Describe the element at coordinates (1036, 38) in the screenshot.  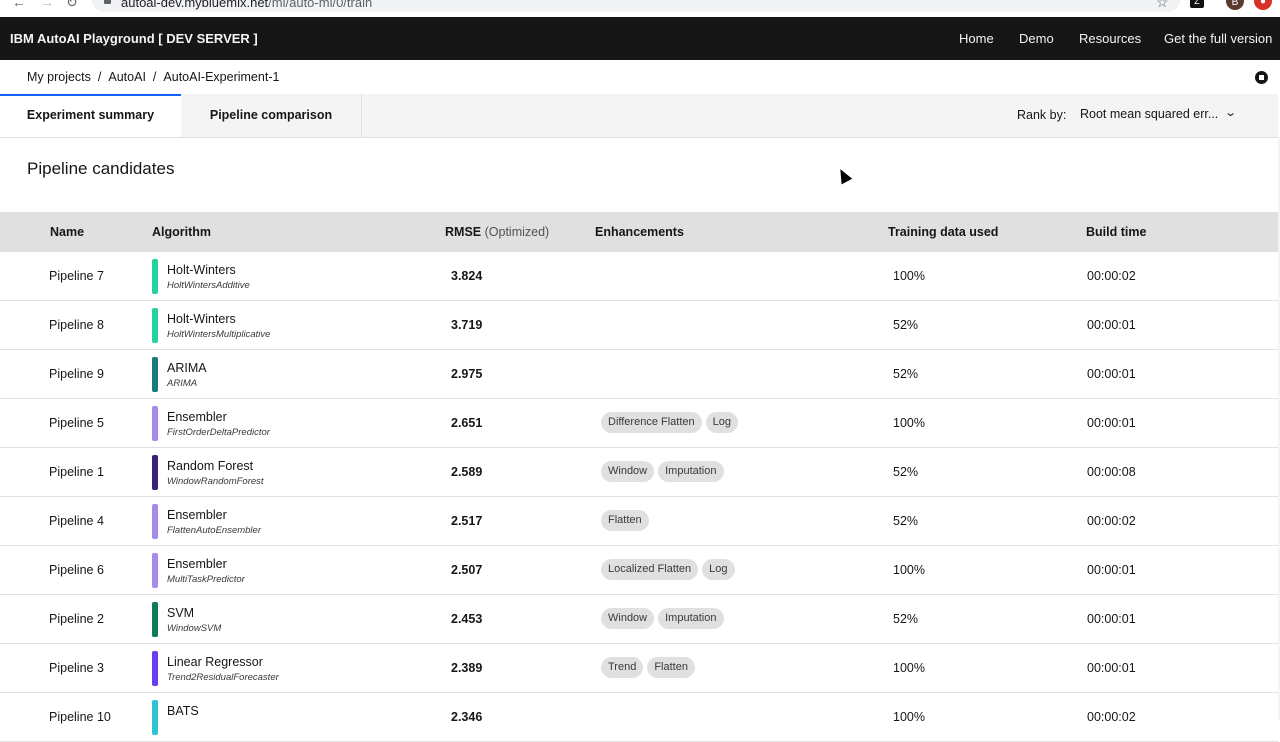
I see `nav-demo: Demo` at that location.